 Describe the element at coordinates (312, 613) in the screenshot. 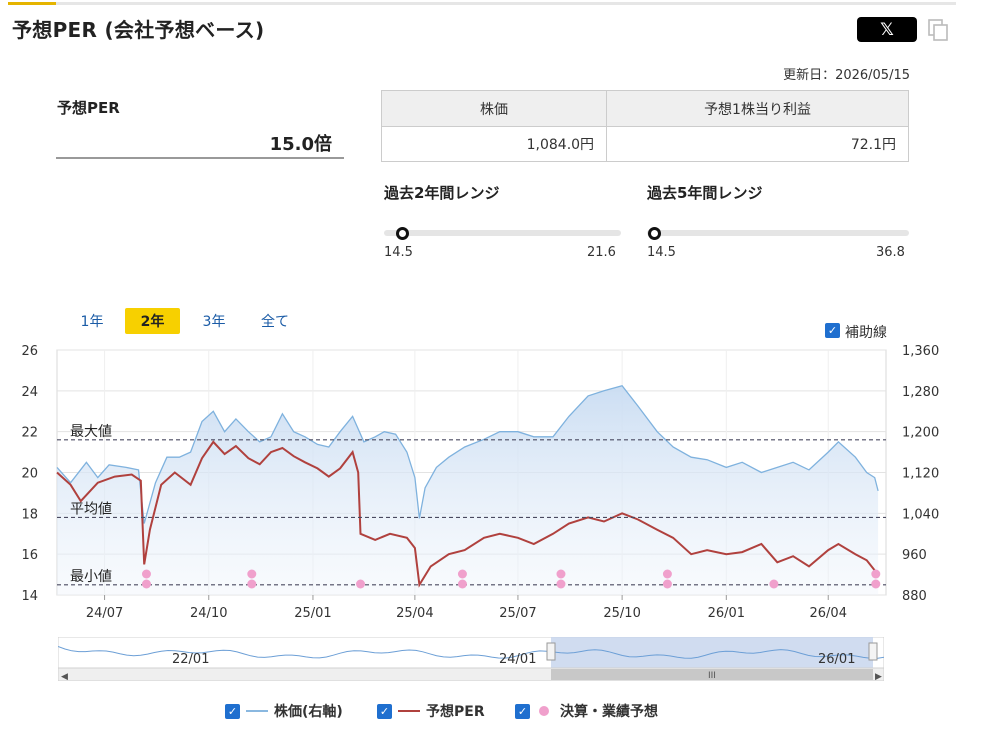

I see `x-axis-tick-label: 25/01` at that location.